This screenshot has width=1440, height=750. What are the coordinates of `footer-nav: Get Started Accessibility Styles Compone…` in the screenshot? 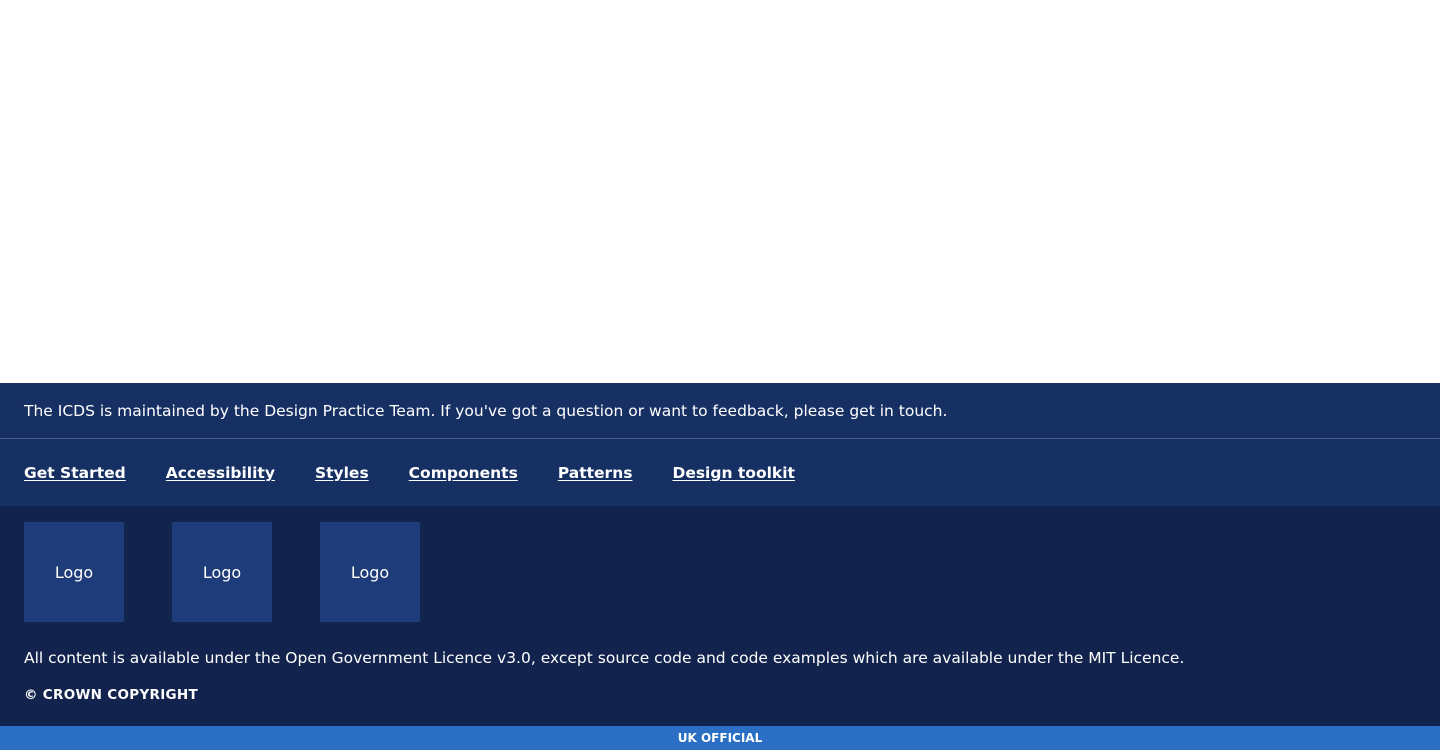 It's located at (720, 472).